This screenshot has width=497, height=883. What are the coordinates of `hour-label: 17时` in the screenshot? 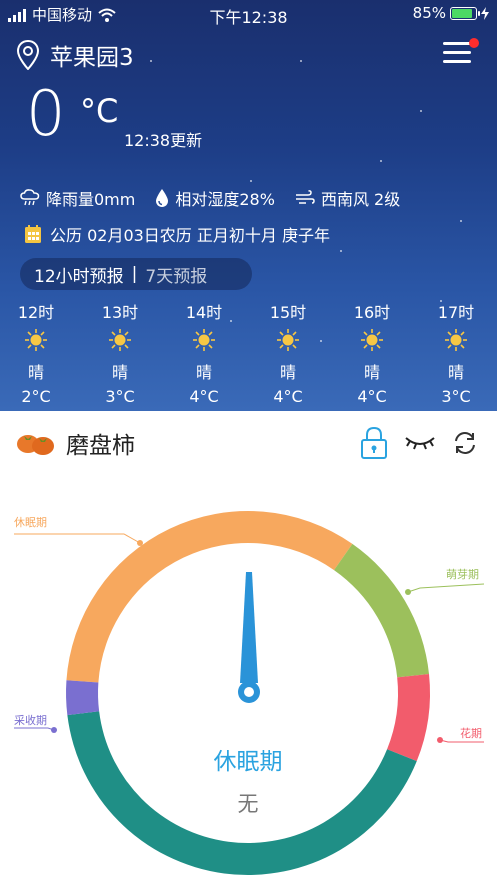 It's located at (456, 312).